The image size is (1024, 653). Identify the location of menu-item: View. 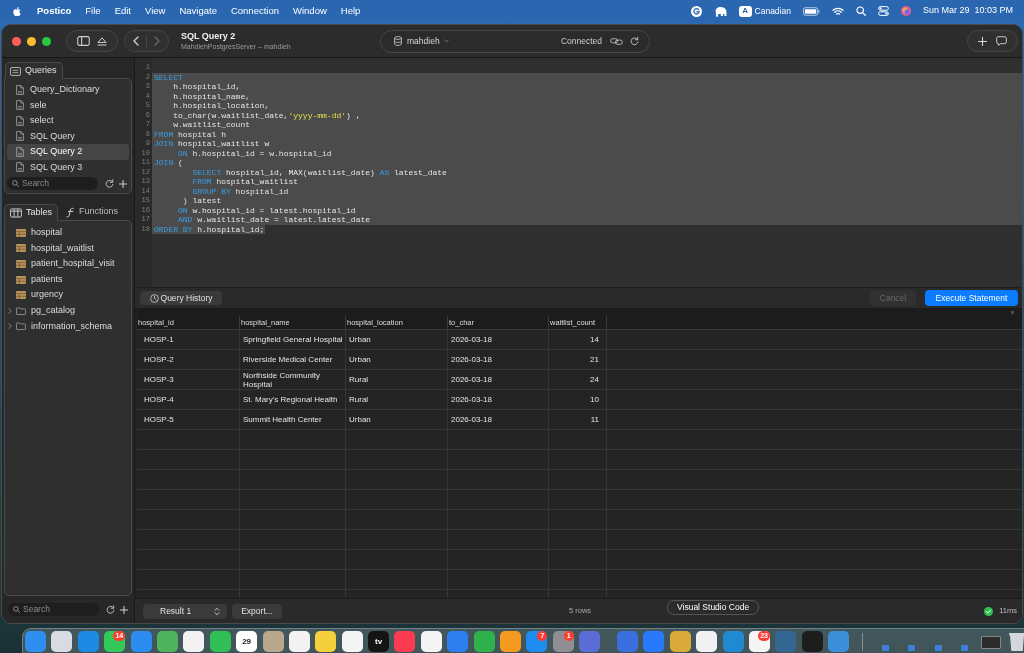
(155, 11).